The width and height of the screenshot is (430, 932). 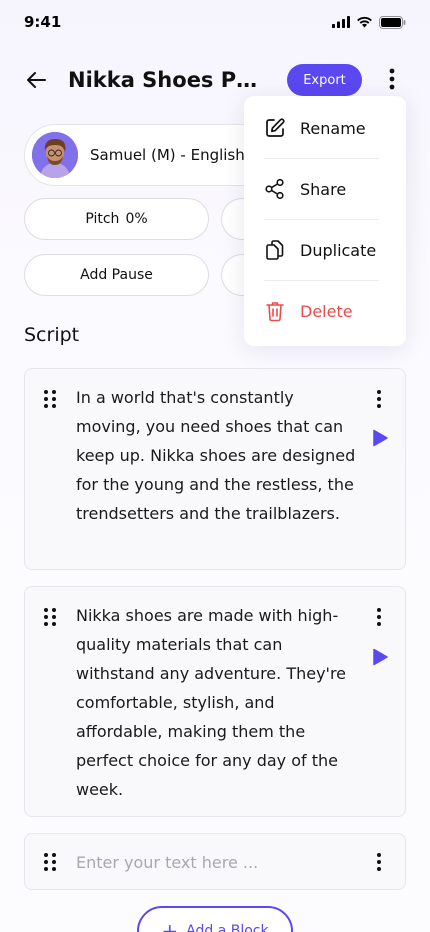 What do you see at coordinates (338, 250) in the screenshot?
I see `menu-item-label: Duplicate` at bounding box center [338, 250].